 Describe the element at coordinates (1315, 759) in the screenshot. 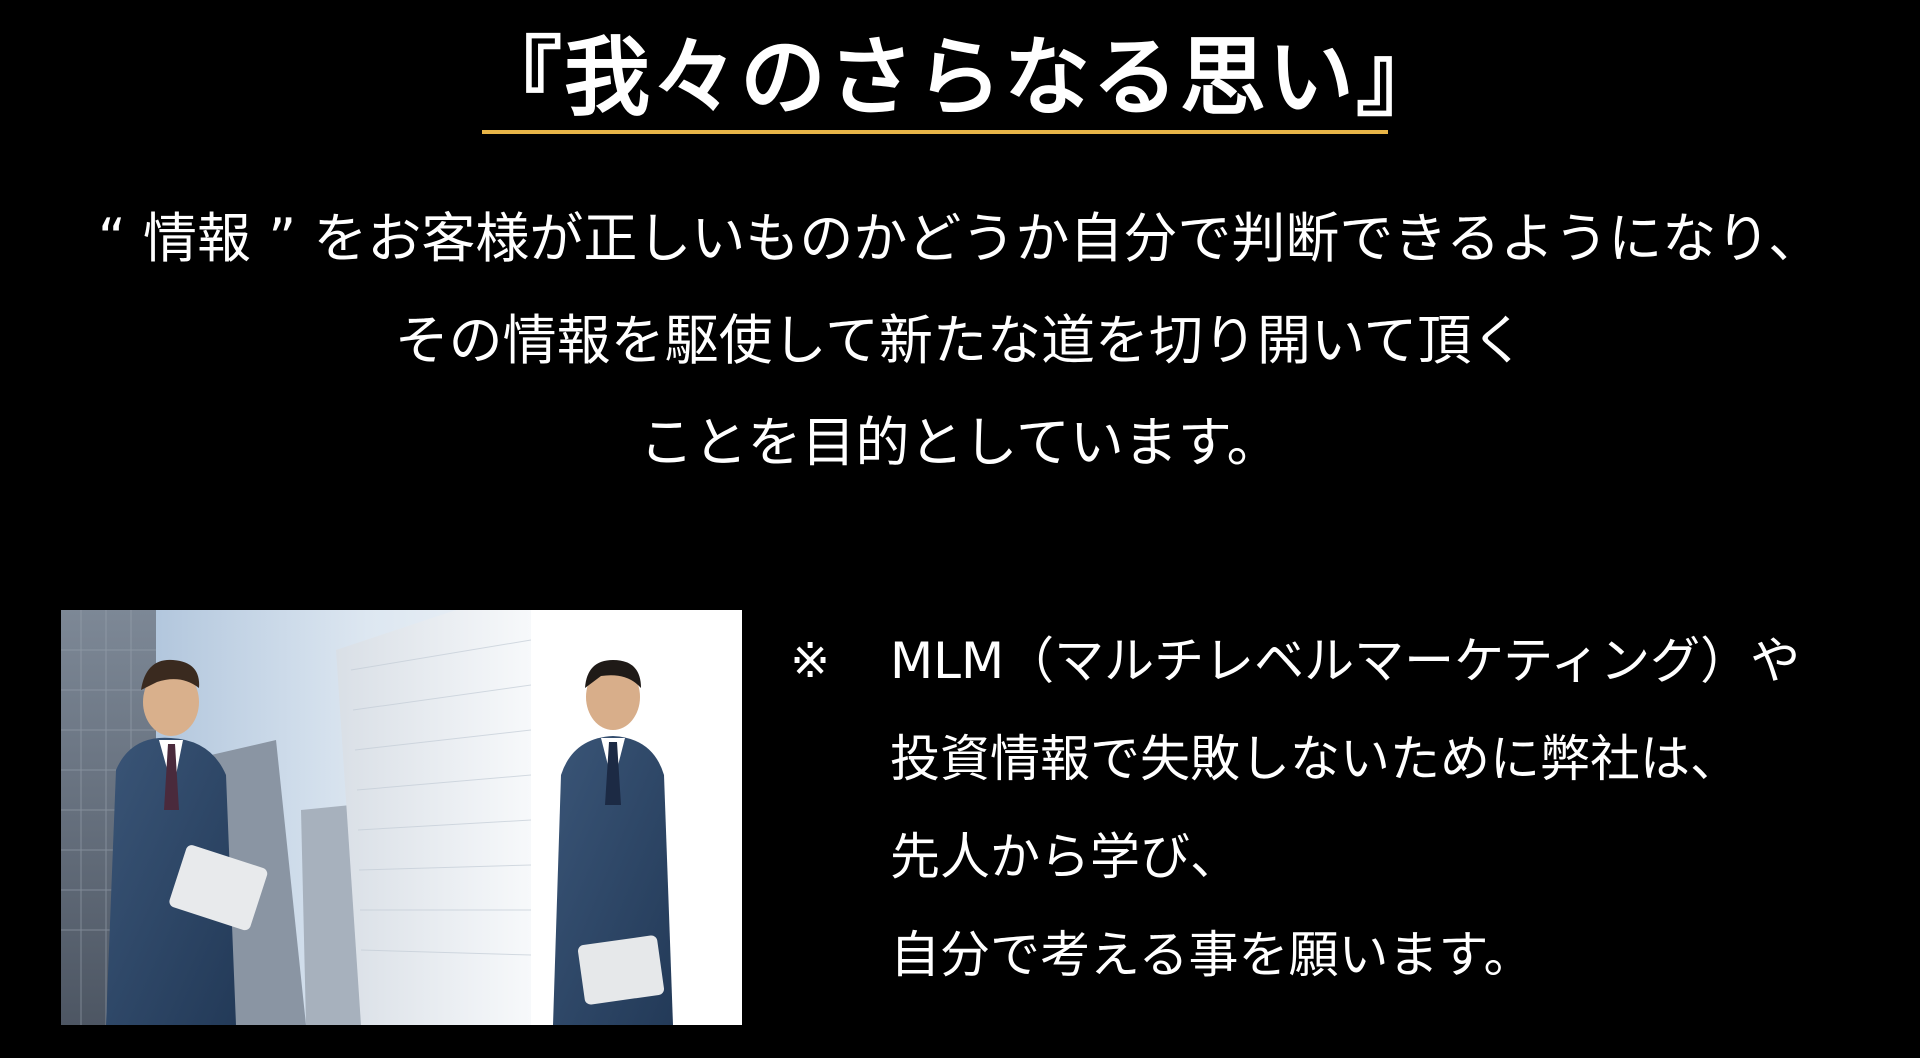

I see `note-line: 投資情報で失敗しないために弊社は、` at that location.